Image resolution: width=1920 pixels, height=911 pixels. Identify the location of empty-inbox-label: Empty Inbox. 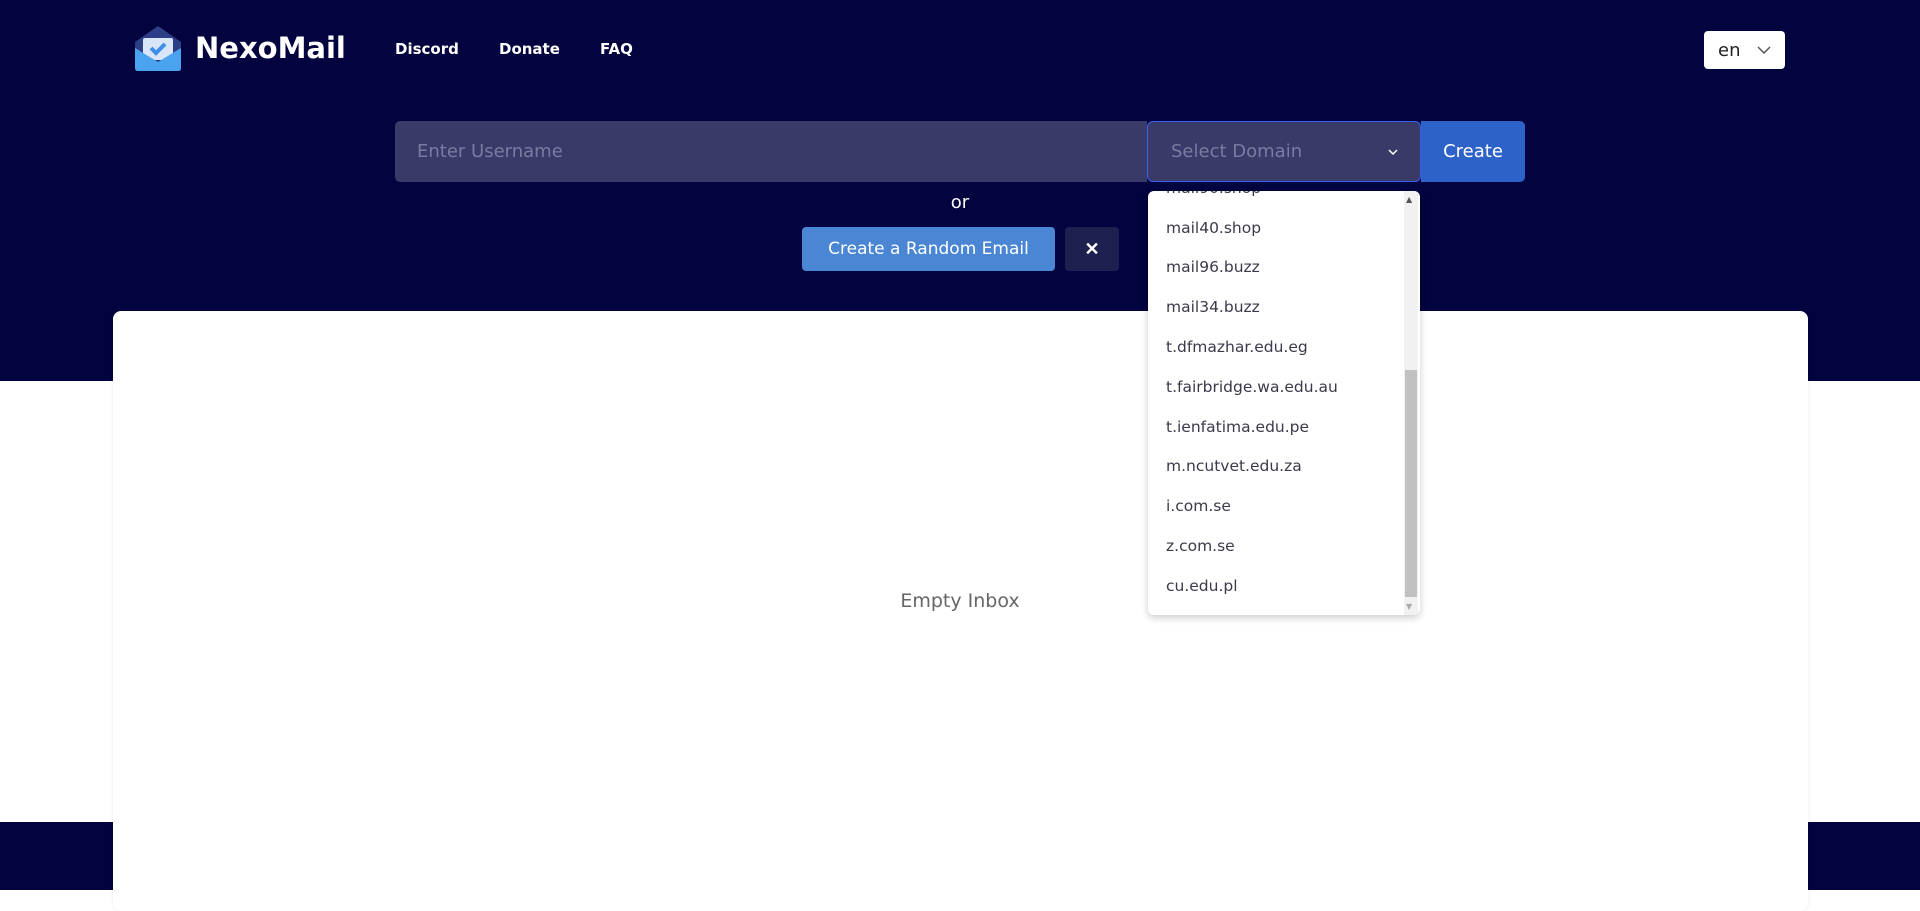
(960, 601).